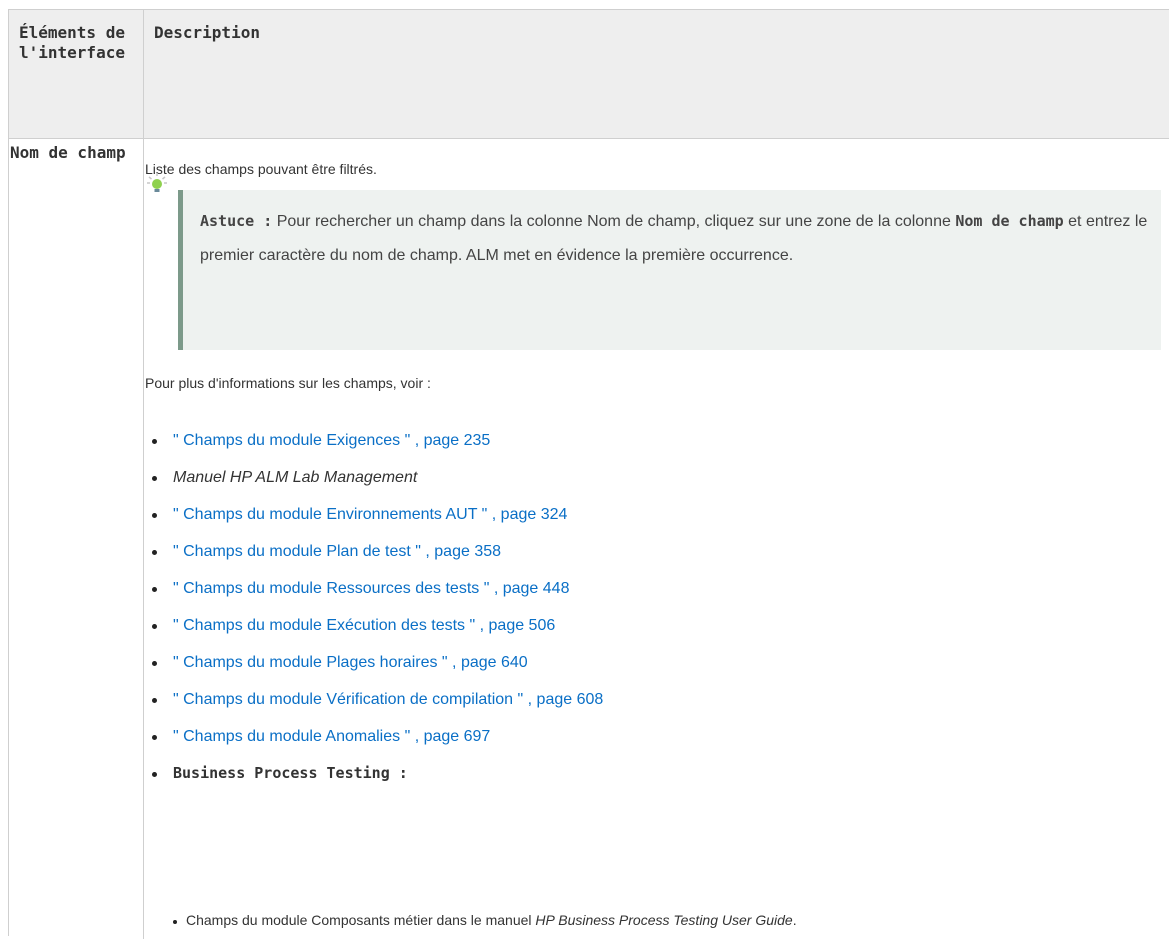 The image size is (1169, 939). Describe the element at coordinates (68, 152) in the screenshot. I see `row-name-cell: Nom de champ` at that location.